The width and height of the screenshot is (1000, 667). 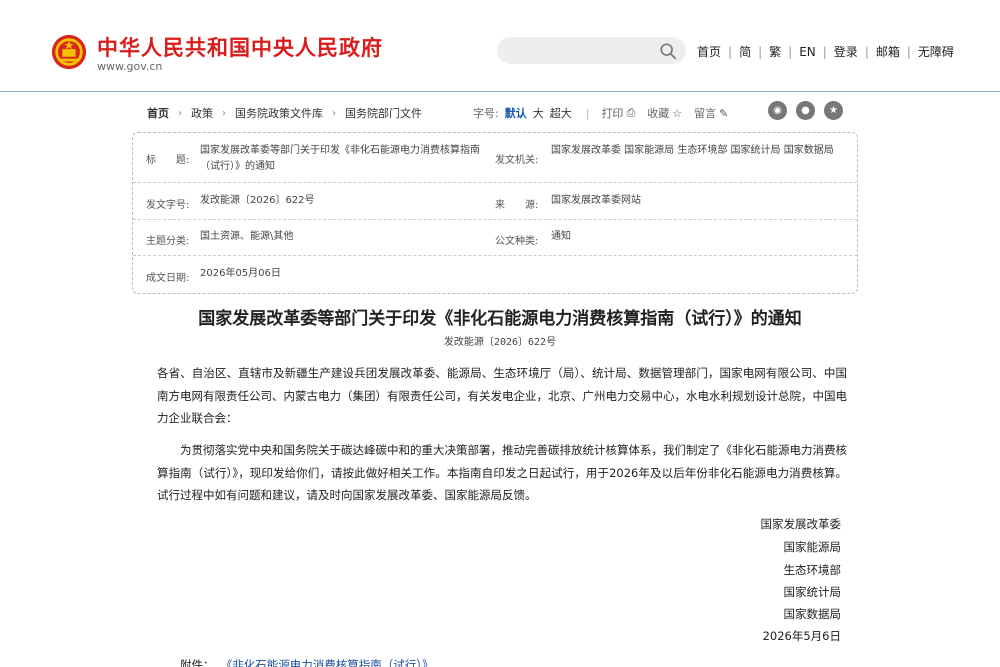 I want to click on signatory: 国家能源局, so click(x=812, y=547).